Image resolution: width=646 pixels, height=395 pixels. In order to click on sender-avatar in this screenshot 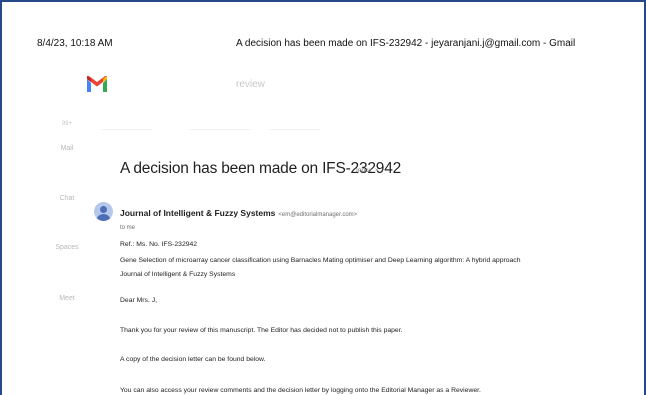, I will do `click(103, 211)`.